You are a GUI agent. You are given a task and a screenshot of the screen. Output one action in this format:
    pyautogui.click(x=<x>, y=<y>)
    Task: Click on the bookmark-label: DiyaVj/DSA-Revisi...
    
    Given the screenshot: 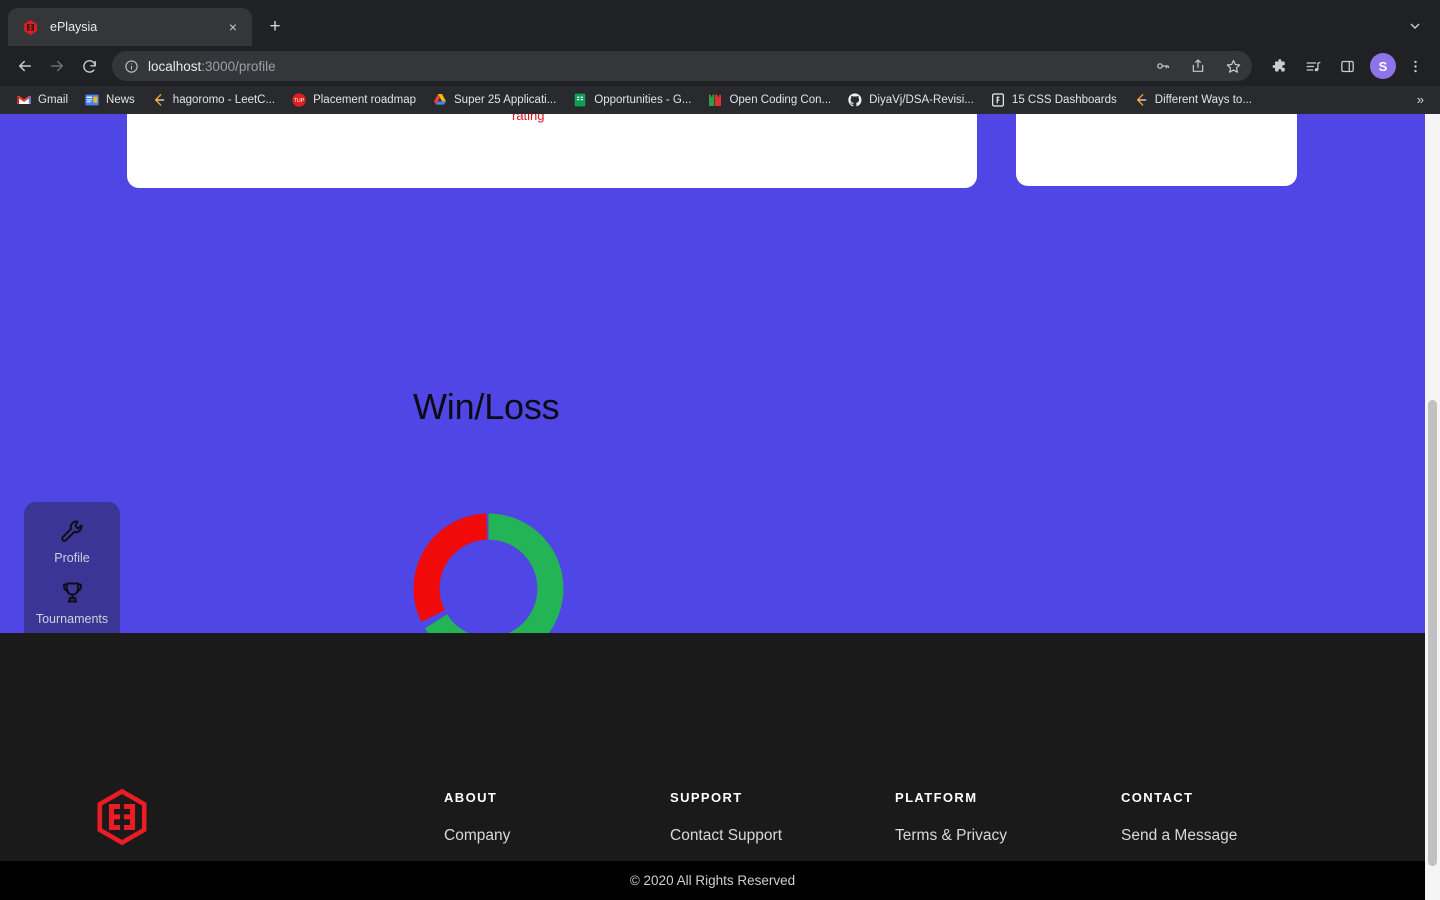 What is the action you would take?
    pyautogui.click(x=921, y=99)
    